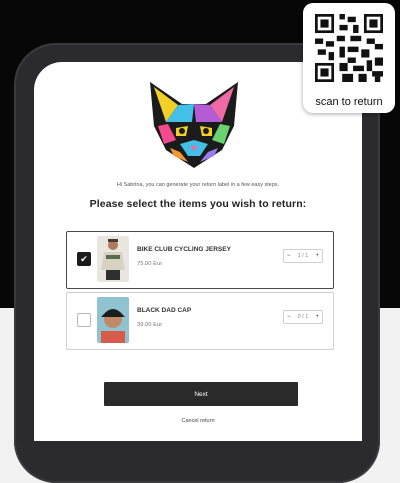 The image size is (400, 483). I want to click on item-checkbox, so click(84, 320).